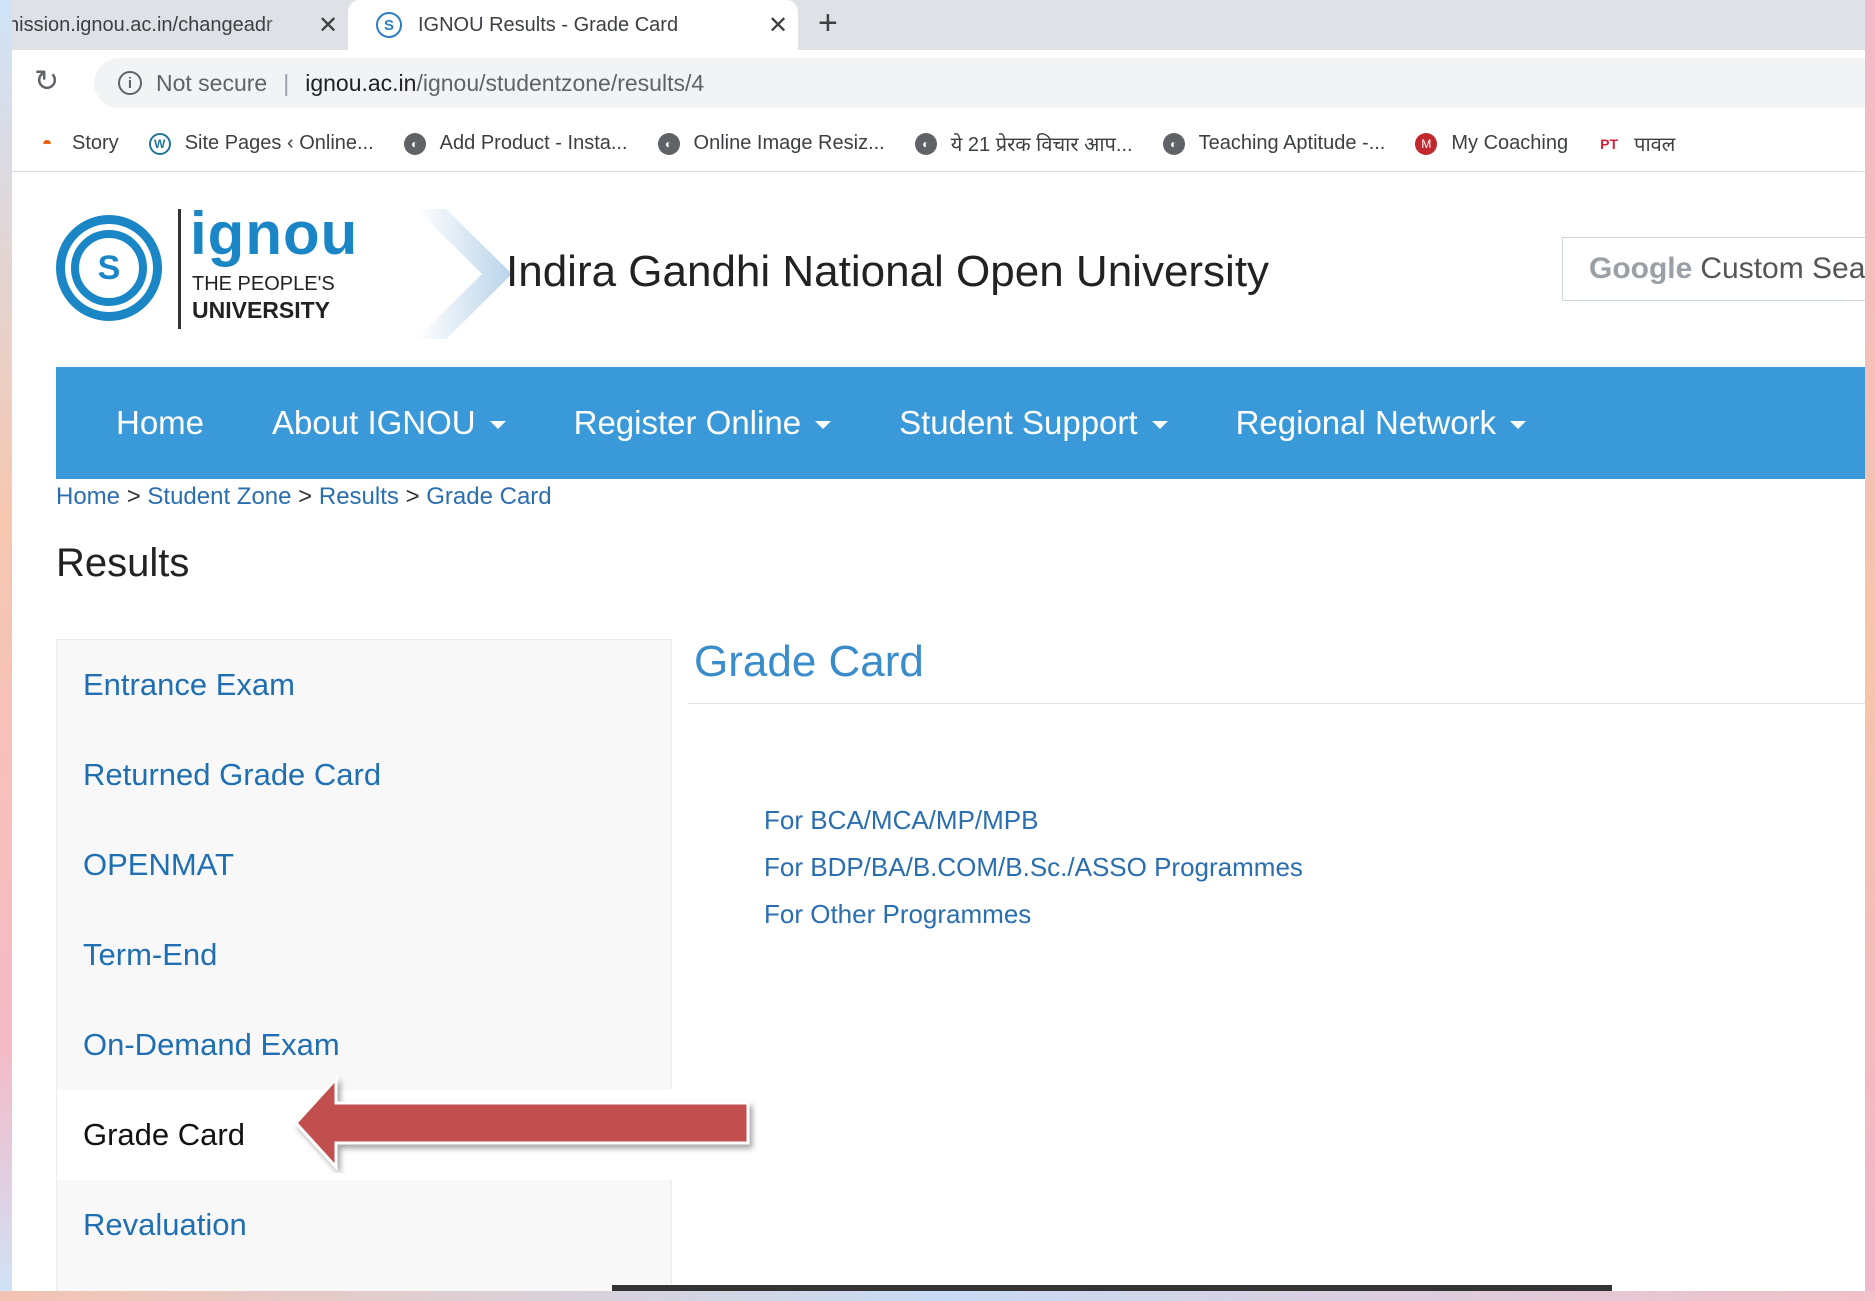  Describe the element at coordinates (46, 81) in the screenshot. I see `reload-icon: ↻` at that location.